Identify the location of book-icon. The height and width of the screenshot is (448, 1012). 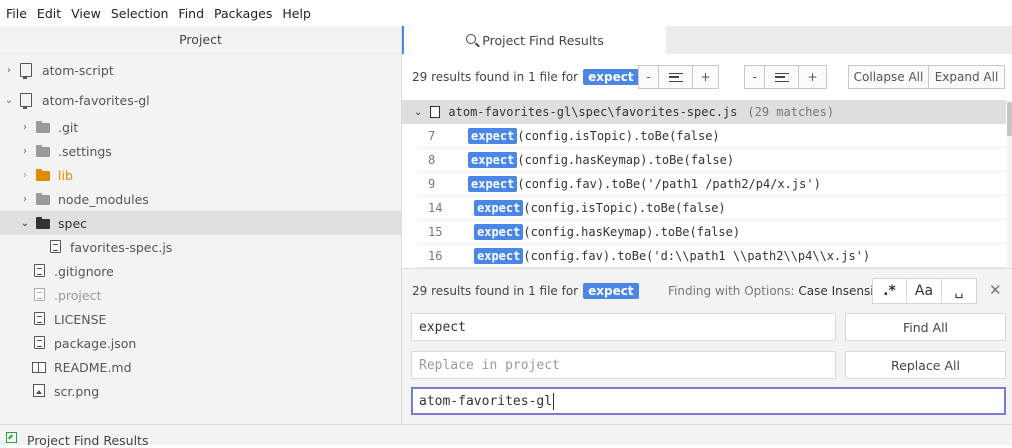
(39, 367).